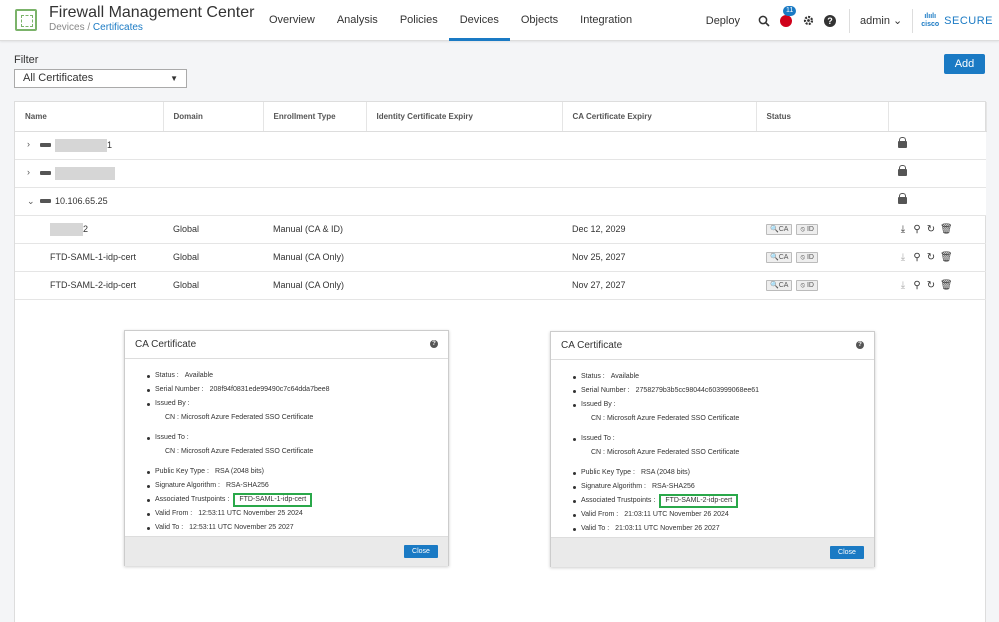 Image resolution: width=999 pixels, height=622 pixels. What do you see at coordinates (315, 117) in the screenshot?
I see `col-enrollment: Enrollment Type` at bounding box center [315, 117].